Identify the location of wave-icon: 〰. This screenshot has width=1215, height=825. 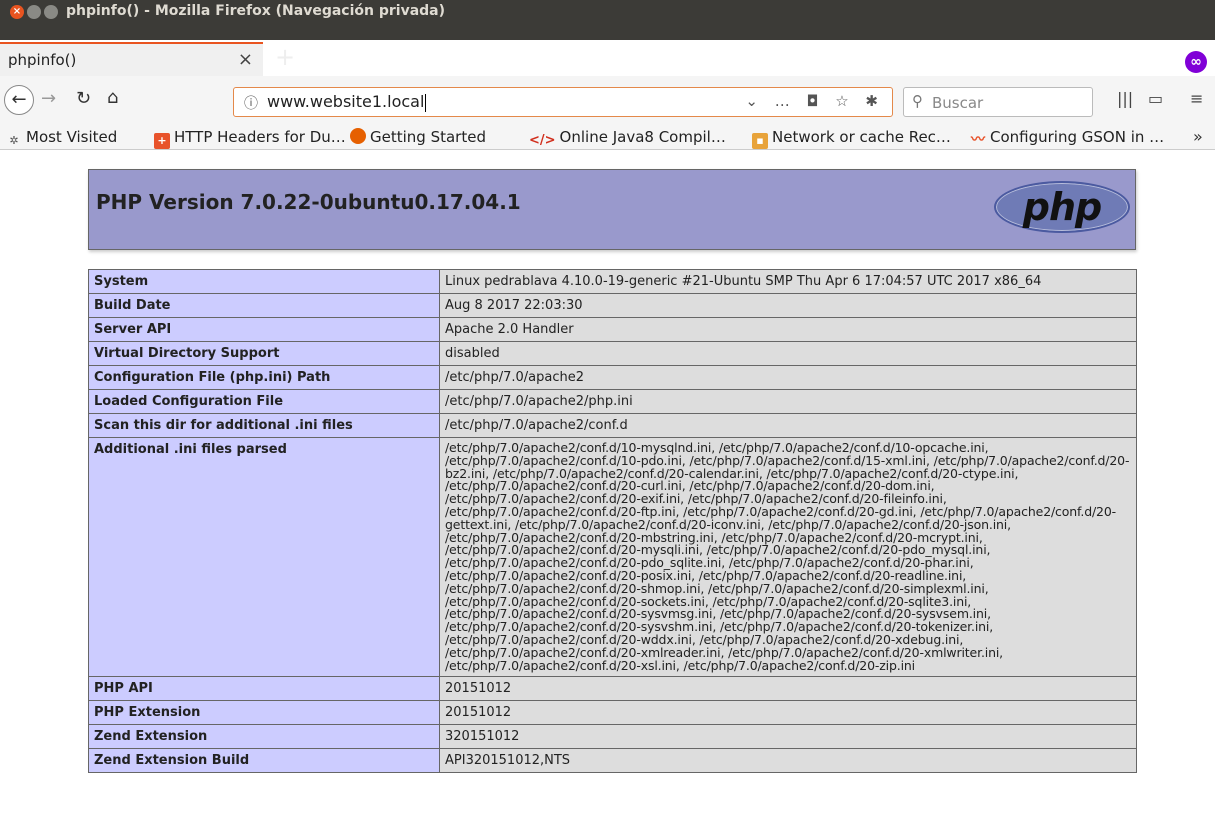
(978, 140).